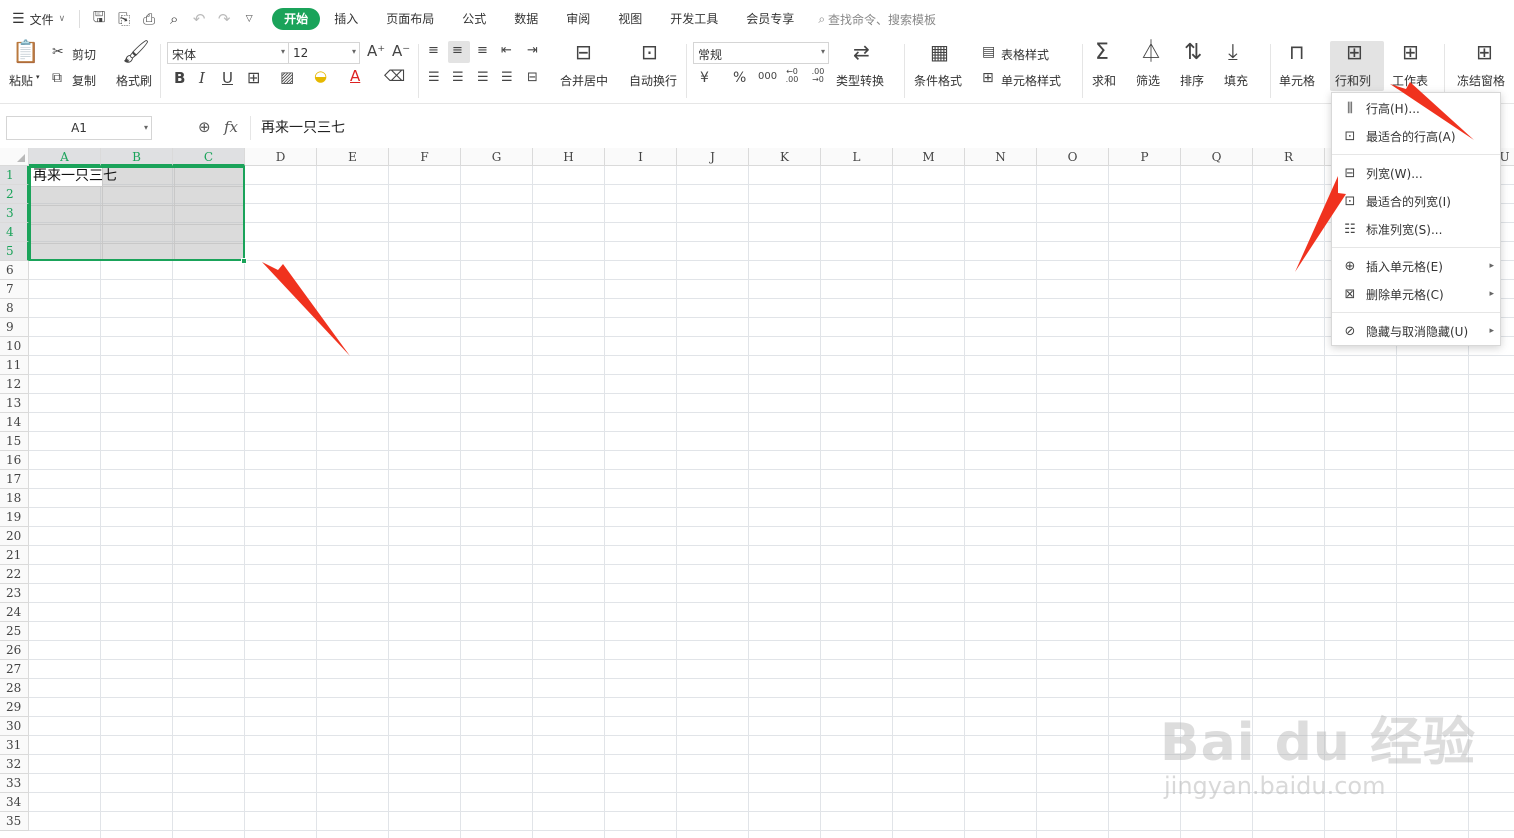  I want to click on row-header-15: 15, so click(14, 441).